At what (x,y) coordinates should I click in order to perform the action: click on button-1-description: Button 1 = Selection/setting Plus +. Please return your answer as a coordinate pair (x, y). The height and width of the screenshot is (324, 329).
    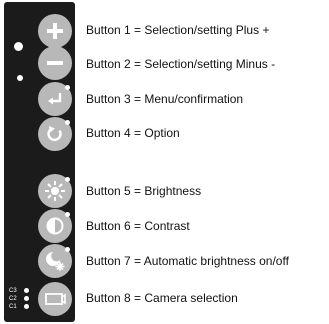
    Looking at the image, I should click on (178, 30).